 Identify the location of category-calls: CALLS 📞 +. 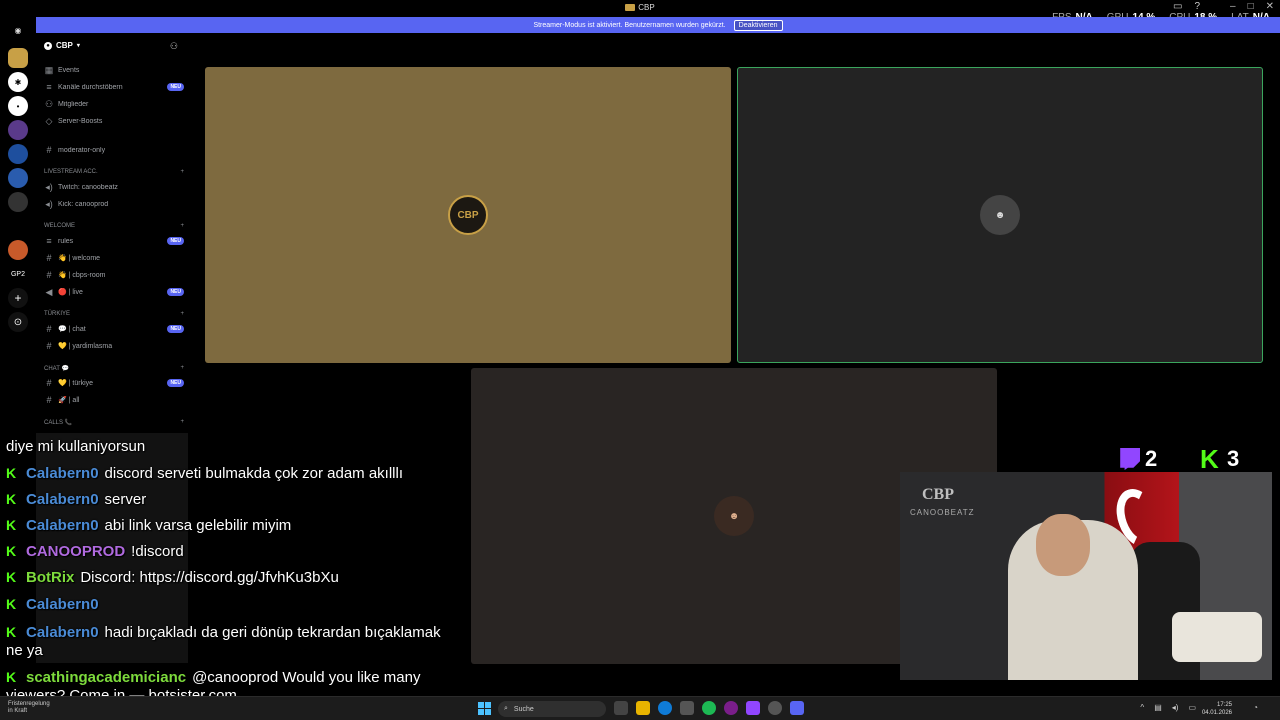
(114, 422).